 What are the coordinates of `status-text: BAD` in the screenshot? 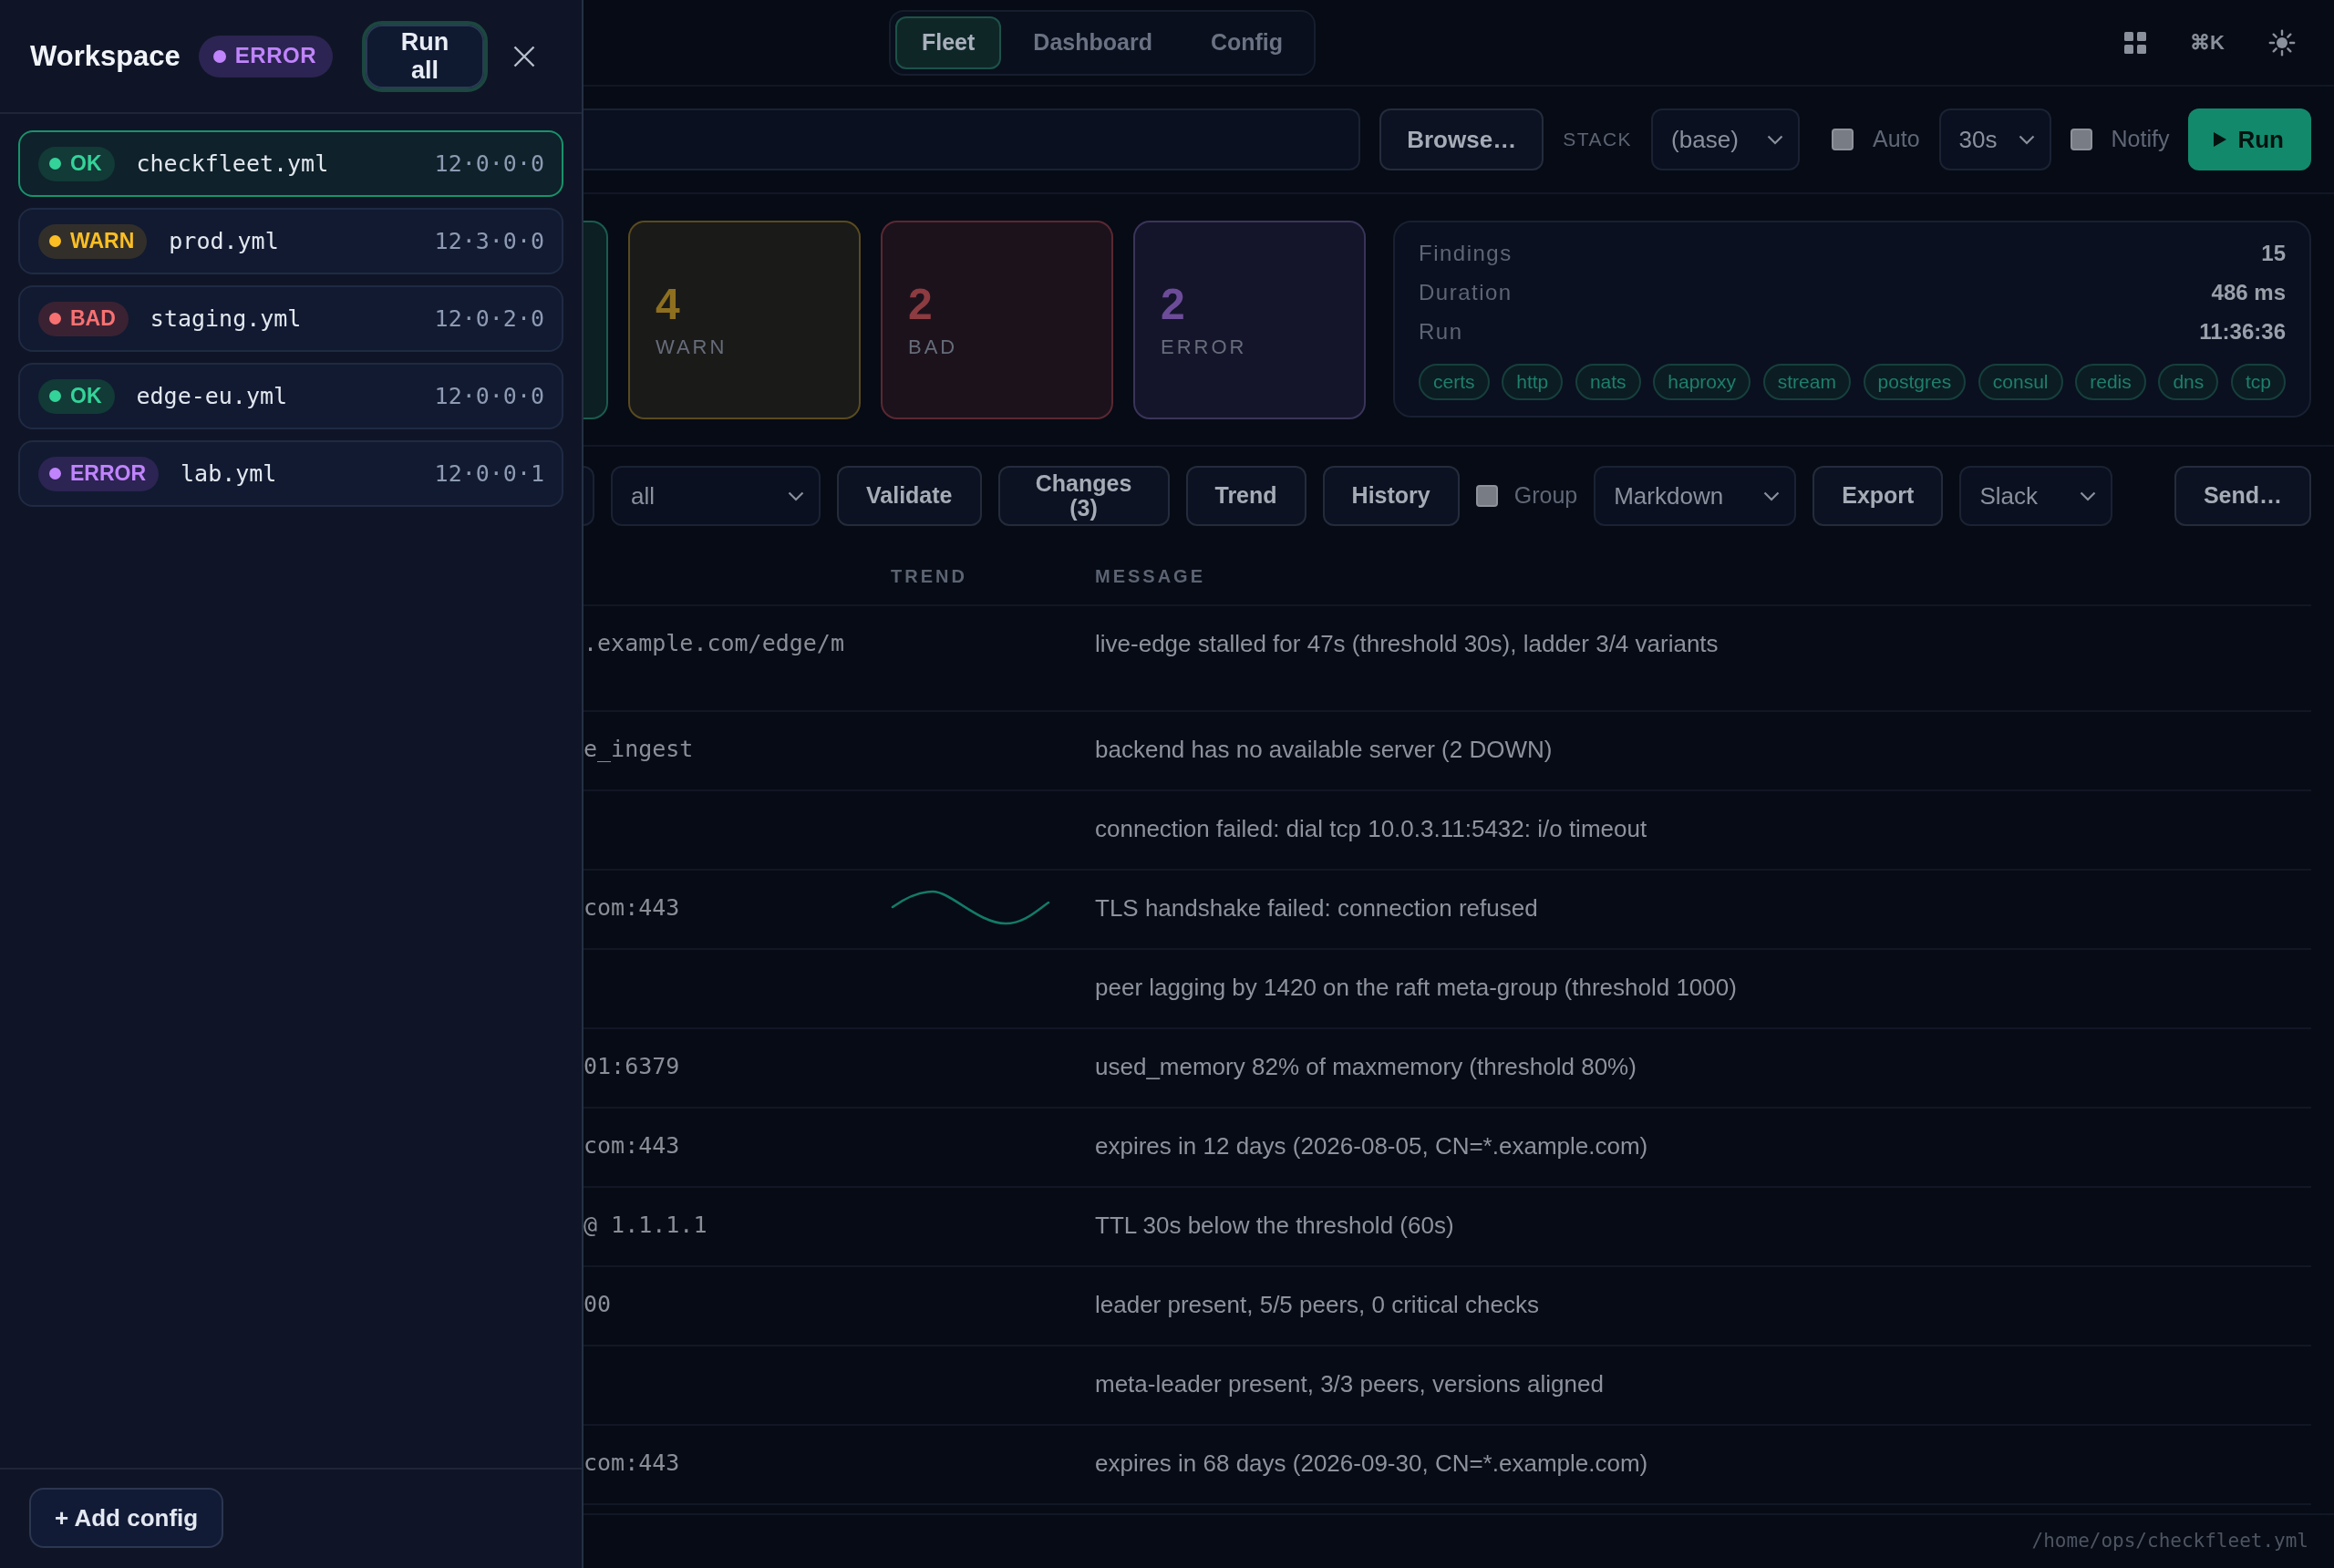 It's located at (93, 318).